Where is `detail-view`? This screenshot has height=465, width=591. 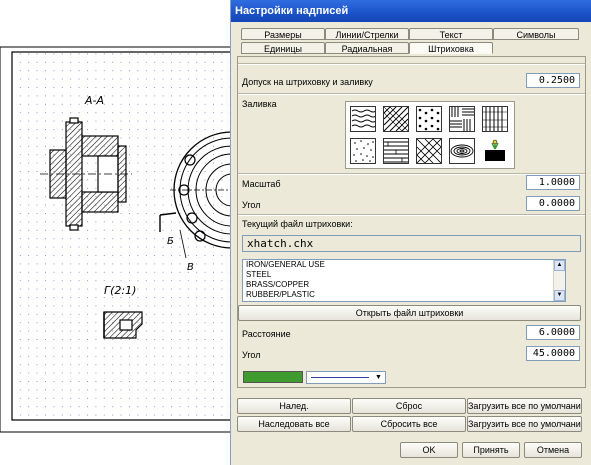 detail-view is located at coordinates (123, 325).